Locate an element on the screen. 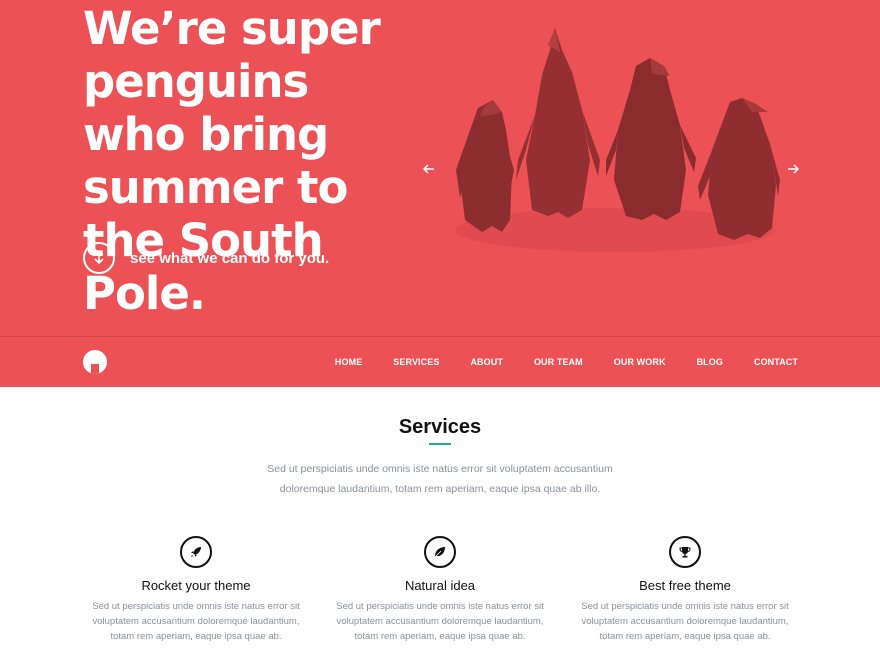 The height and width of the screenshot is (660, 880). arrow-down-icon is located at coordinates (99, 258).